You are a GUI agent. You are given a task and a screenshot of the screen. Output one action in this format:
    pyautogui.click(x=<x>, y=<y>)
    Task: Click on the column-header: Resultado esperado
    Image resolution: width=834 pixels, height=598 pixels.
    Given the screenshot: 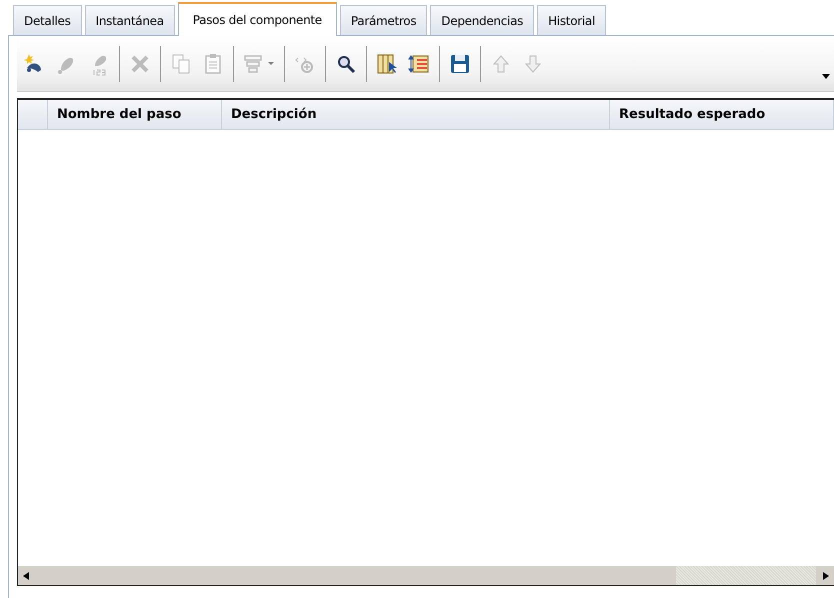 What is the action you would take?
    pyautogui.click(x=722, y=114)
    